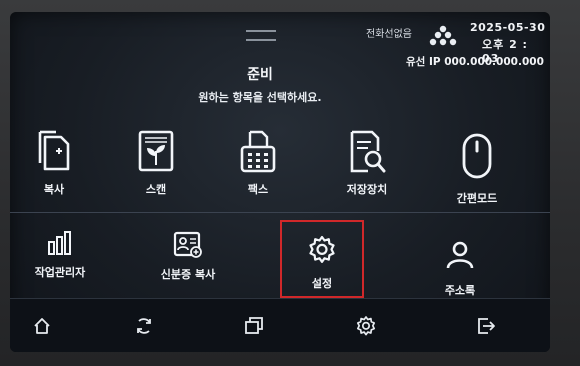 This screenshot has height=366, width=580. I want to click on scan-icon, so click(156, 151).